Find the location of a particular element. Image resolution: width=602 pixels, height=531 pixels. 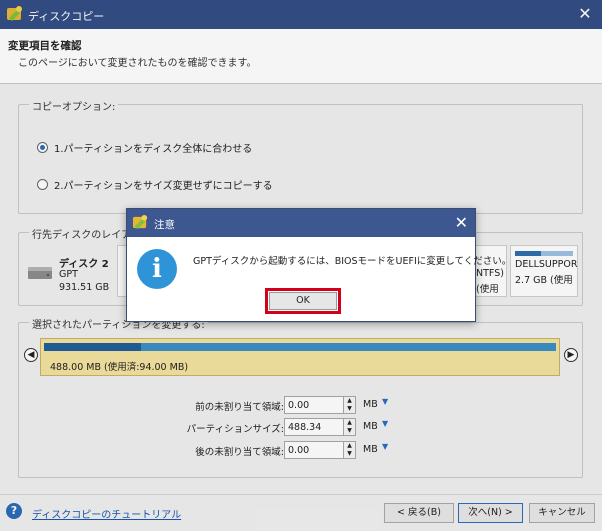

dialog-titlebar: 注意 ✕ is located at coordinates (301, 223).